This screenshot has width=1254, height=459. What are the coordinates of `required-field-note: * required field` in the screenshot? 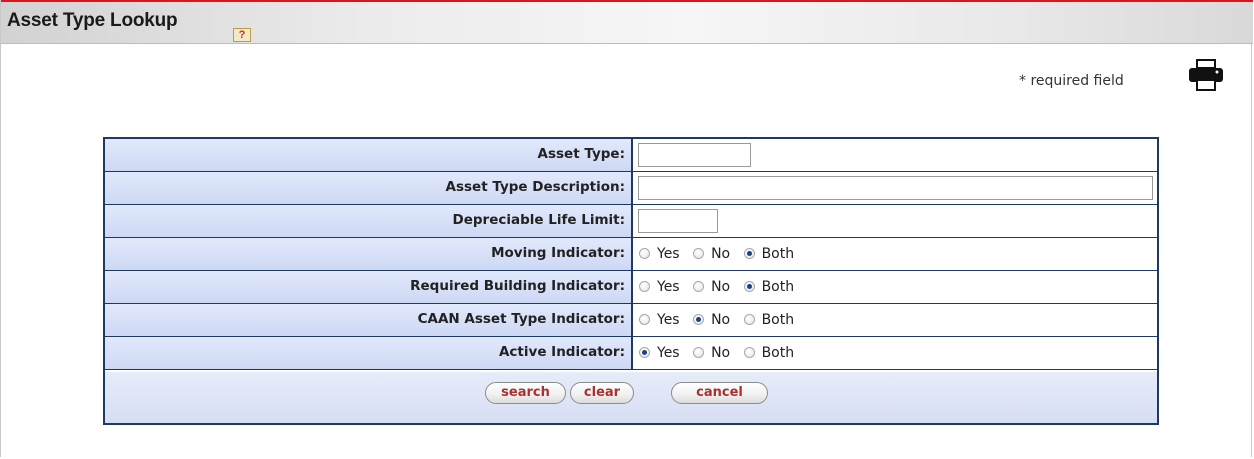 It's located at (1071, 81).